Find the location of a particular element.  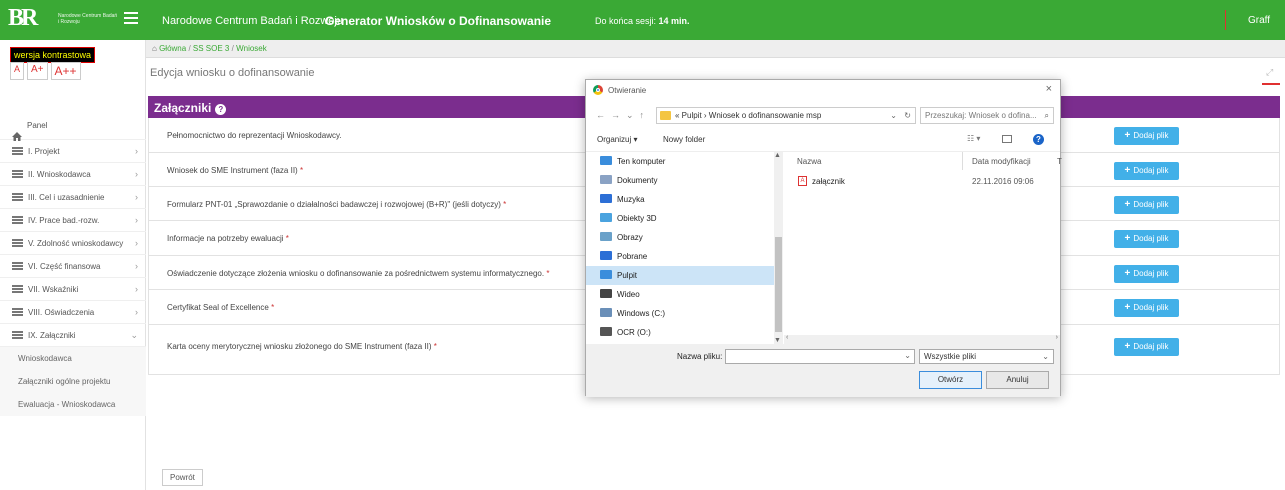

font-size-normal: A is located at coordinates (17, 71).